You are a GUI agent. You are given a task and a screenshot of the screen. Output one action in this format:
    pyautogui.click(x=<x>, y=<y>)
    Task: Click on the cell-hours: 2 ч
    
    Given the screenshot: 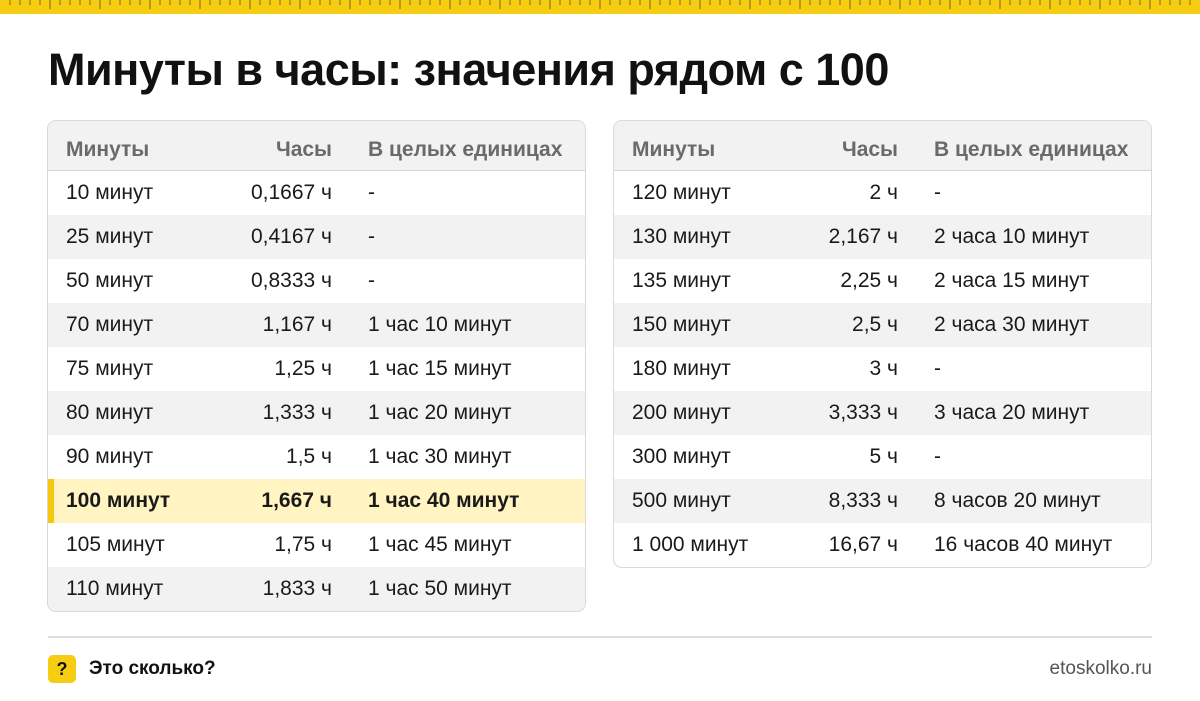 What is the action you would take?
    pyautogui.click(x=883, y=192)
    